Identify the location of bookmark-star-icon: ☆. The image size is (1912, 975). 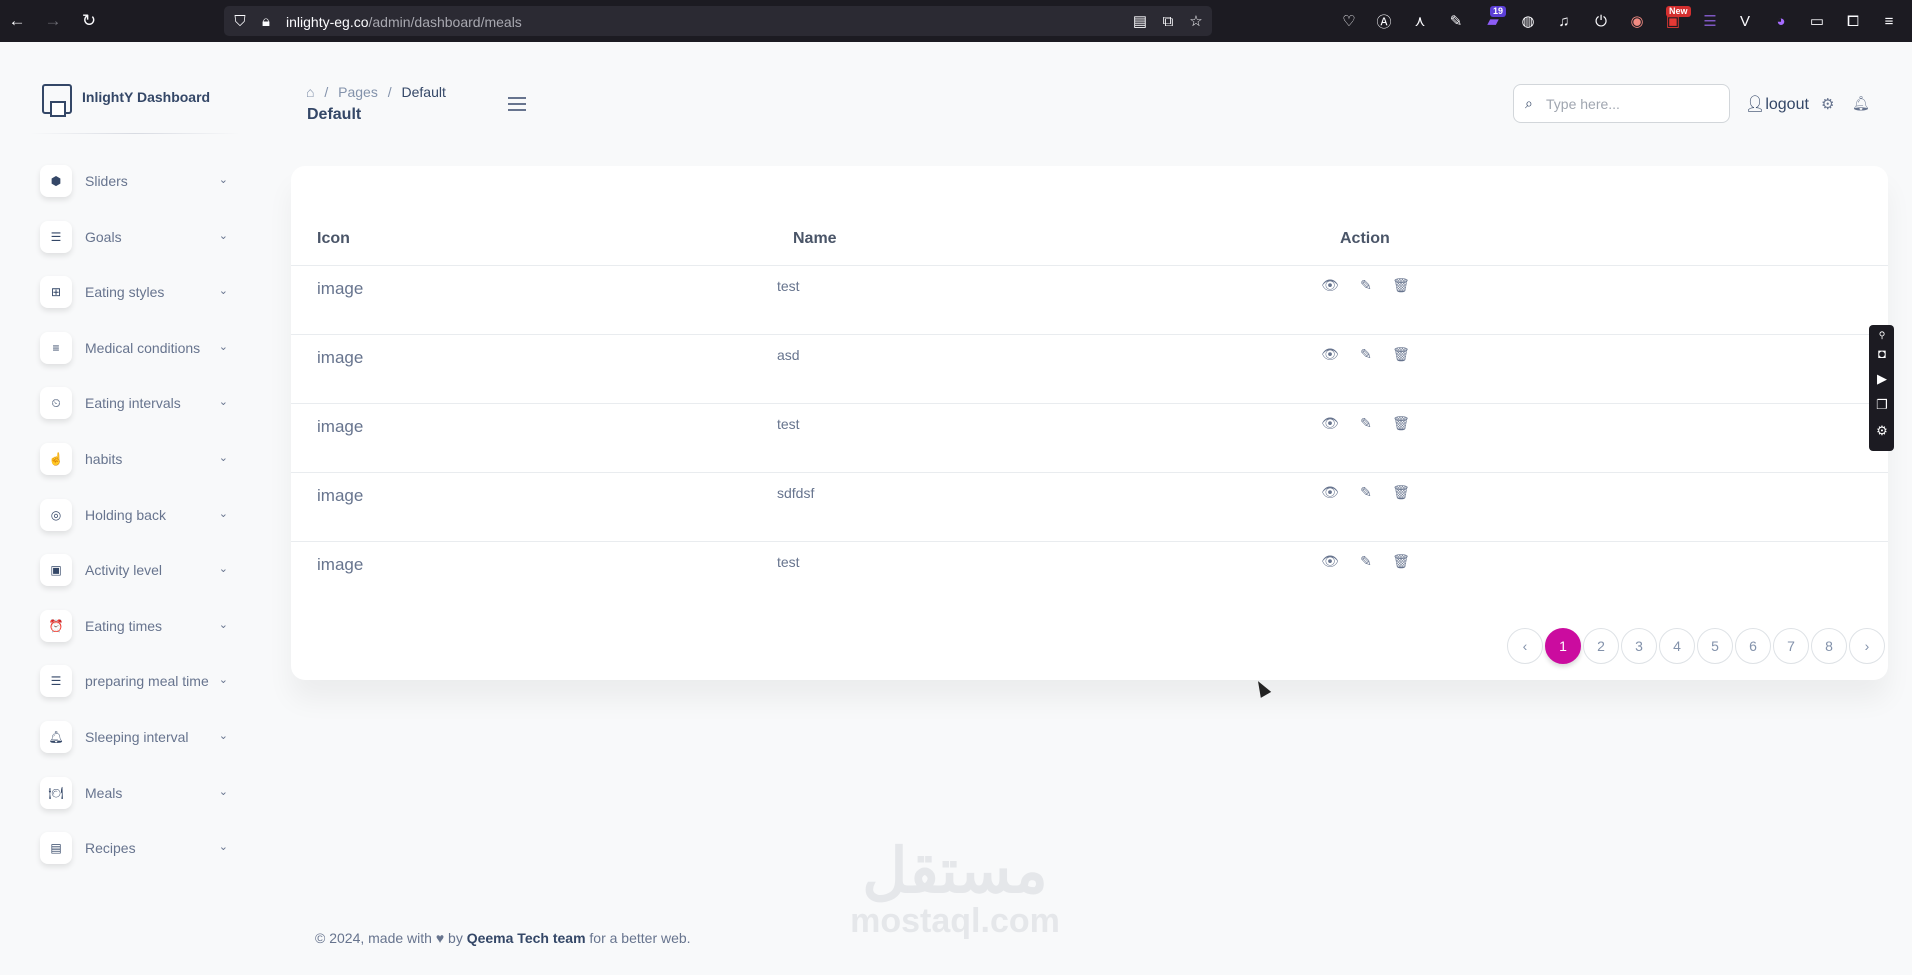
(1196, 21).